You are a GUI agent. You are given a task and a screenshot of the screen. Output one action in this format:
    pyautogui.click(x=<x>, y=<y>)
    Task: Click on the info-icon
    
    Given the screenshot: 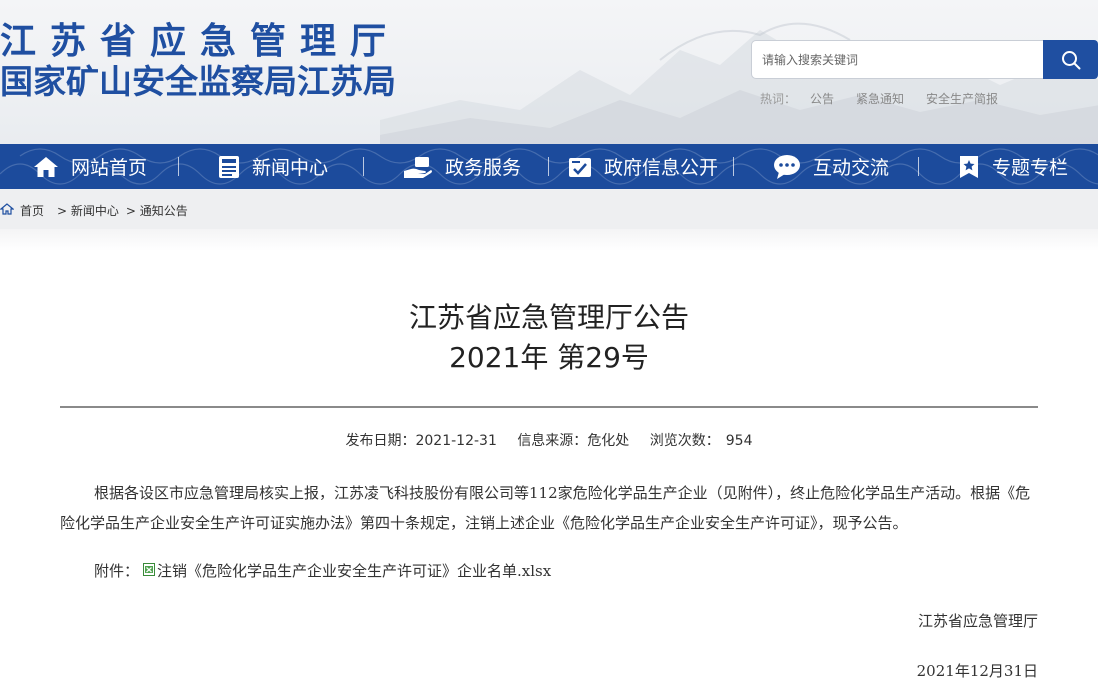 What is the action you would take?
    pyautogui.click(x=580, y=167)
    